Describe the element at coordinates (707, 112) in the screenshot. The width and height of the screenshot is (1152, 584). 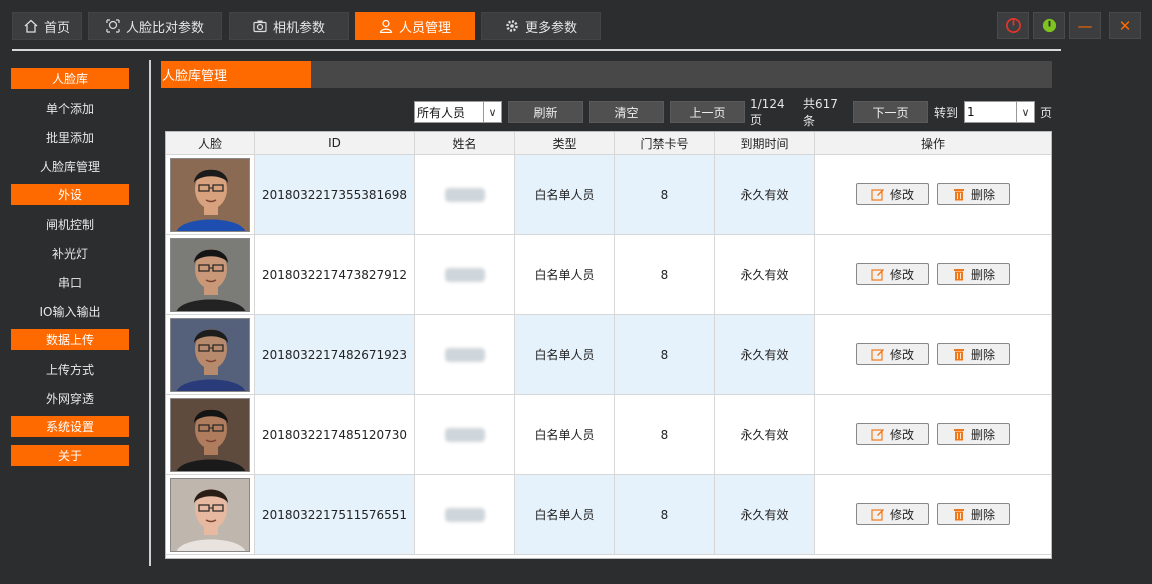
I see `prev-page-button: 上一页` at that location.